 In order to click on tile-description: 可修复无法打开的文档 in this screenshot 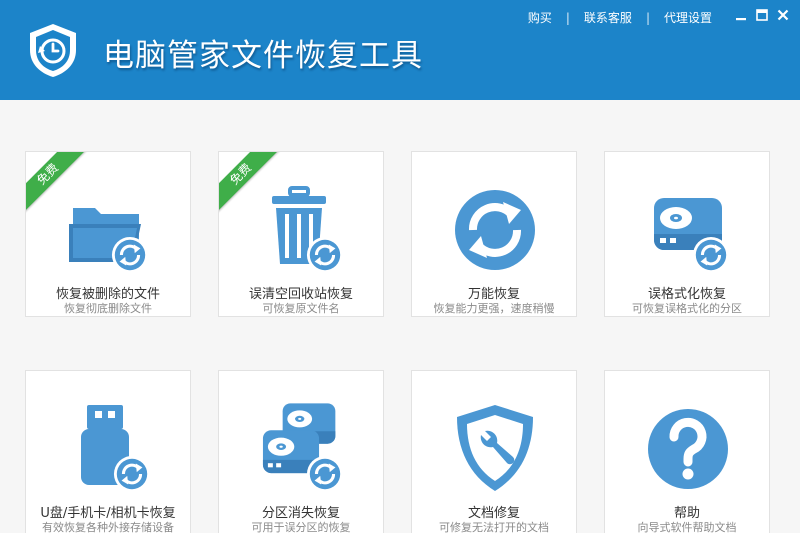, I will do `click(494, 527)`.